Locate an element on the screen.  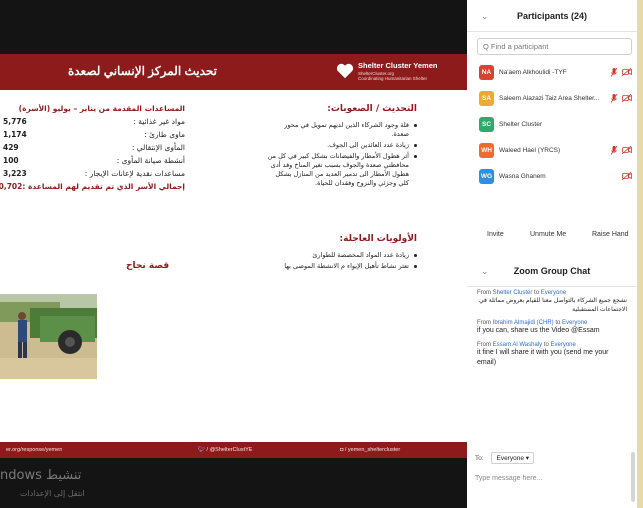
chat-title: Zoom Group Chat is located at coordinates (552, 271).